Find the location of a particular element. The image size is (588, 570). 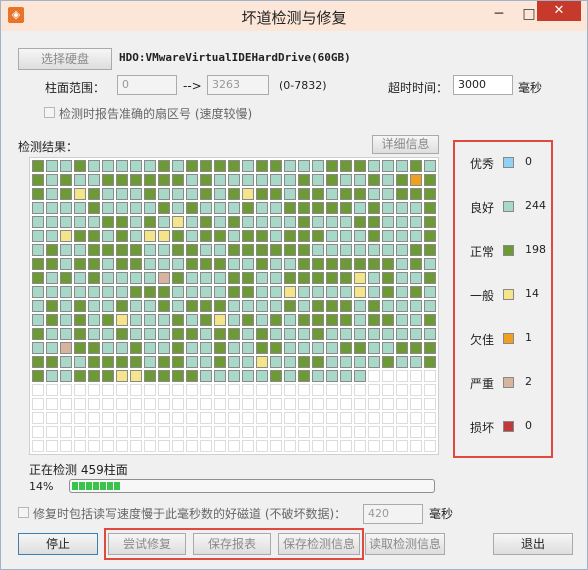

range-end-input: 3263 is located at coordinates (238, 85).